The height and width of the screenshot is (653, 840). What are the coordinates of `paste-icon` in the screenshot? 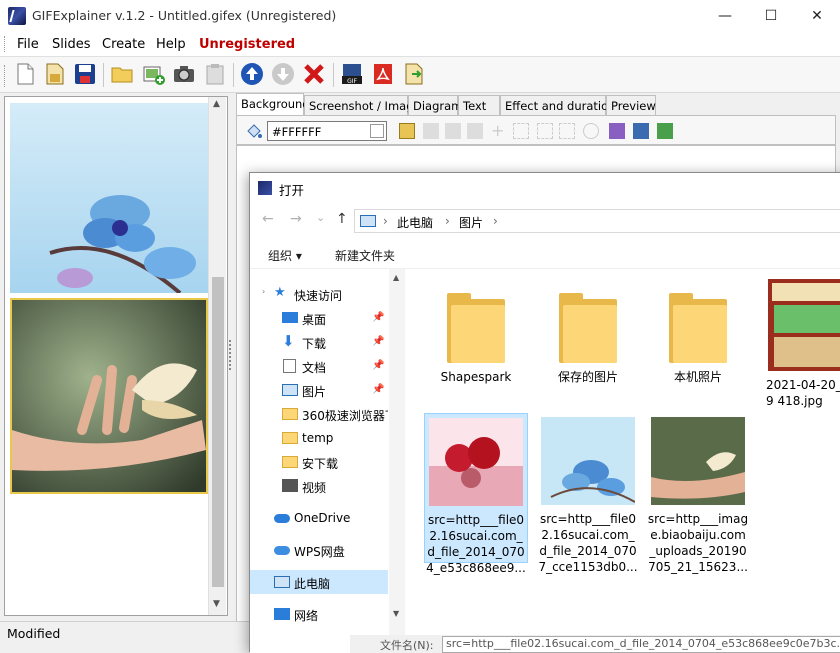 It's located at (215, 74).